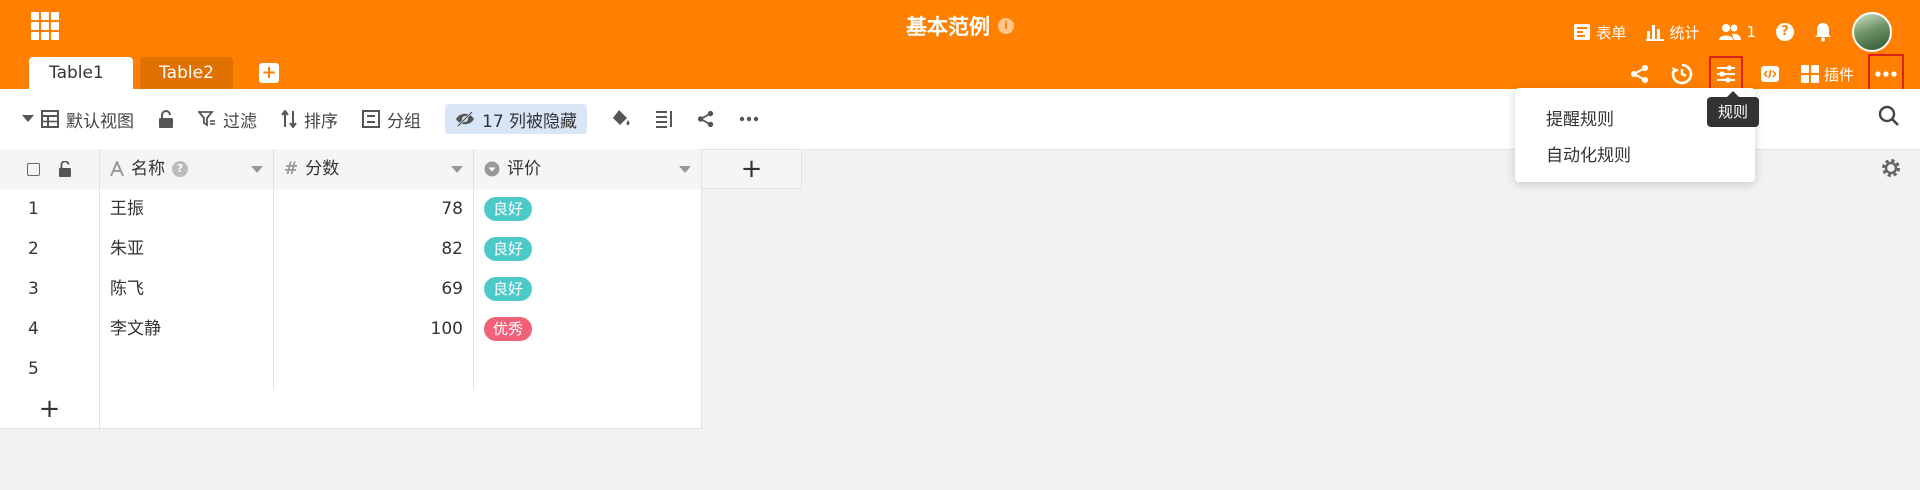 This screenshot has height=490, width=1920. I want to click on table-header-row: 名称 ? # 分数 评价, so click(351, 169).